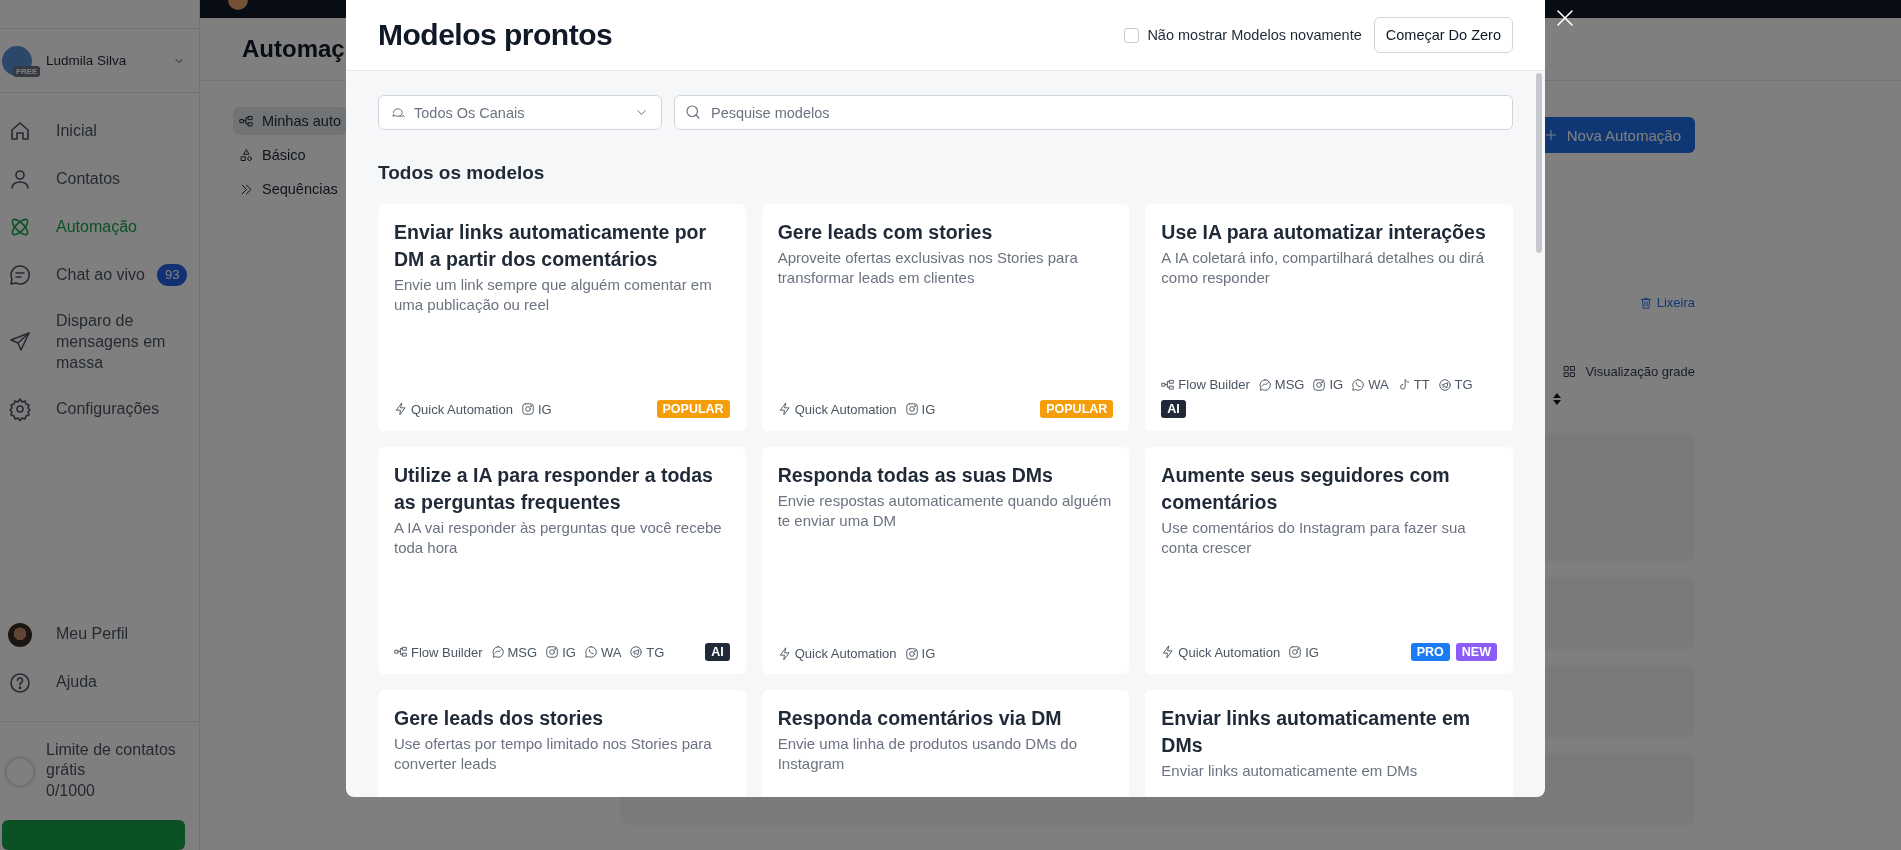 The image size is (1901, 850). What do you see at coordinates (462, 173) in the screenshot?
I see `section-title: Todos os modelos` at bounding box center [462, 173].